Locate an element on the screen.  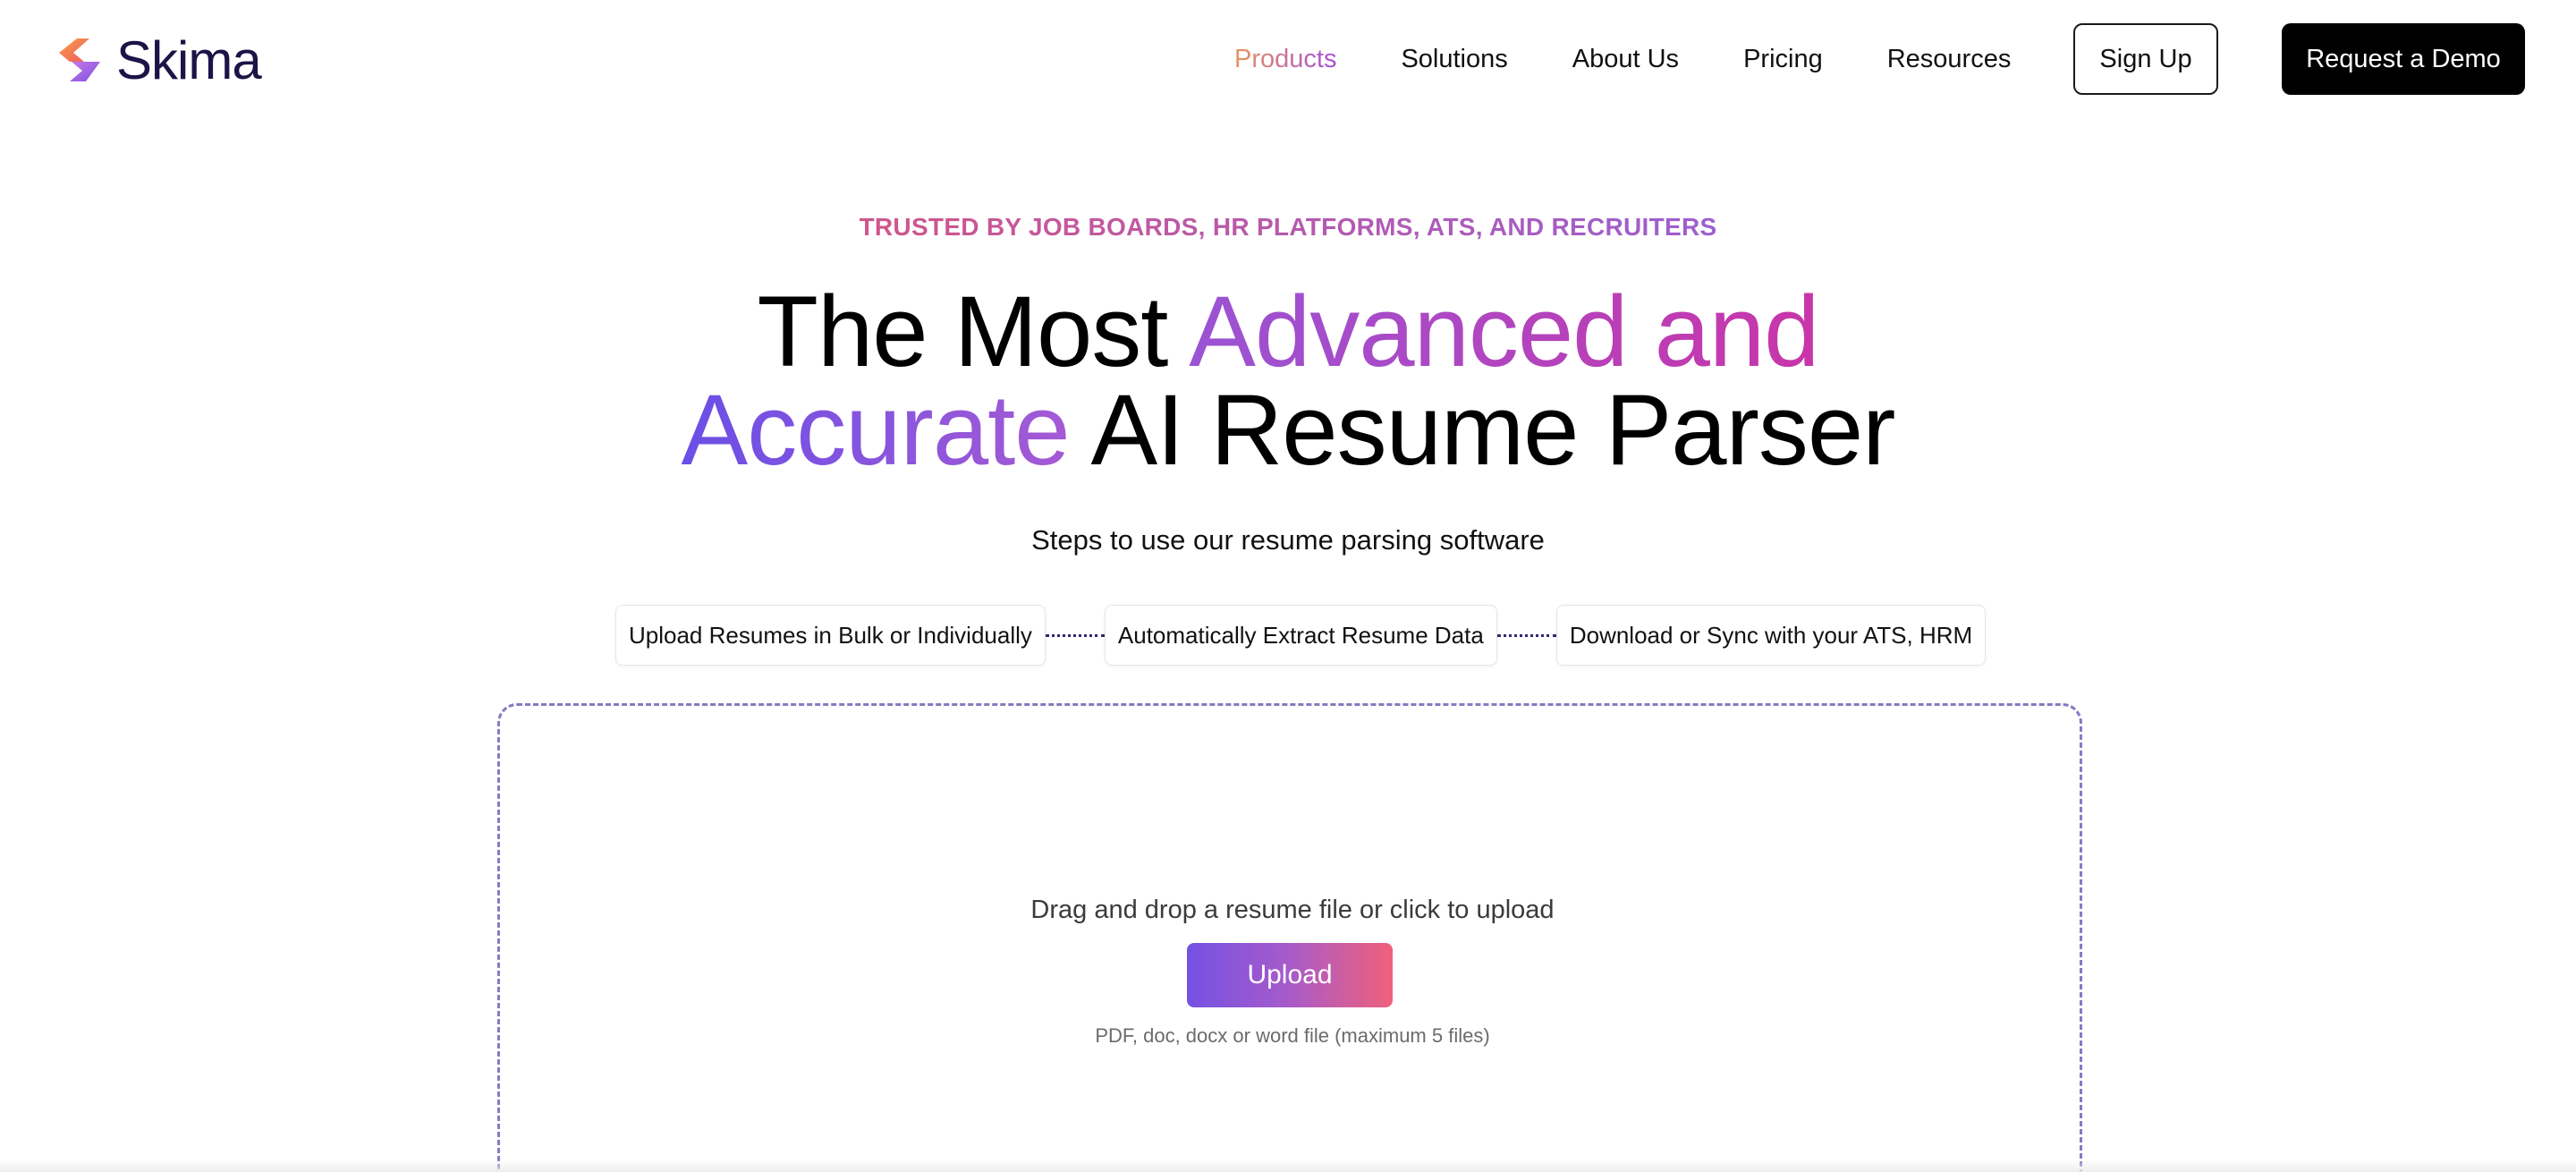
nav-pricing: Pricing is located at coordinates (1783, 59).